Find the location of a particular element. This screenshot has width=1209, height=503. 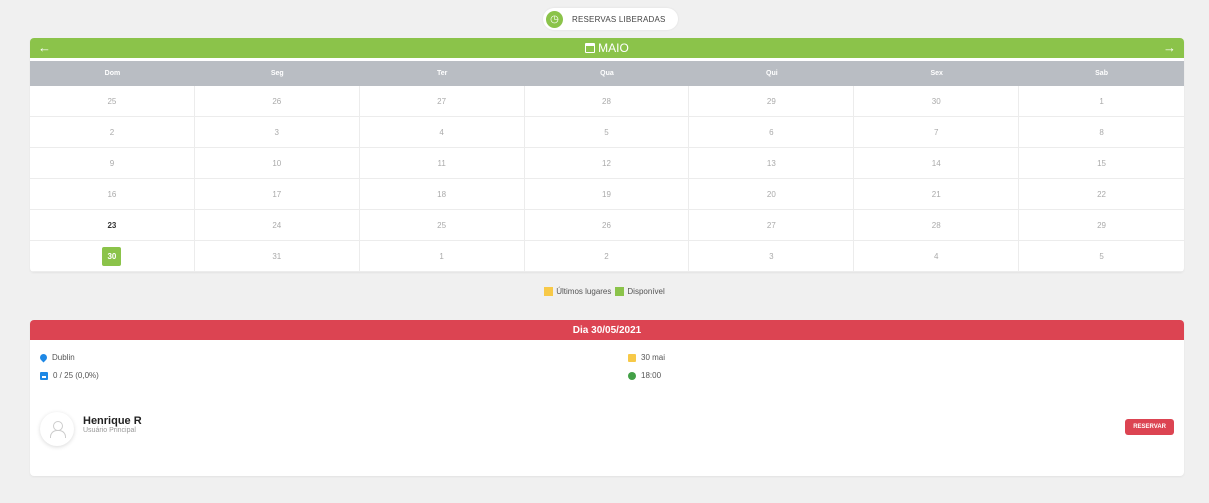

day-number: 11 is located at coordinates (441, 163).